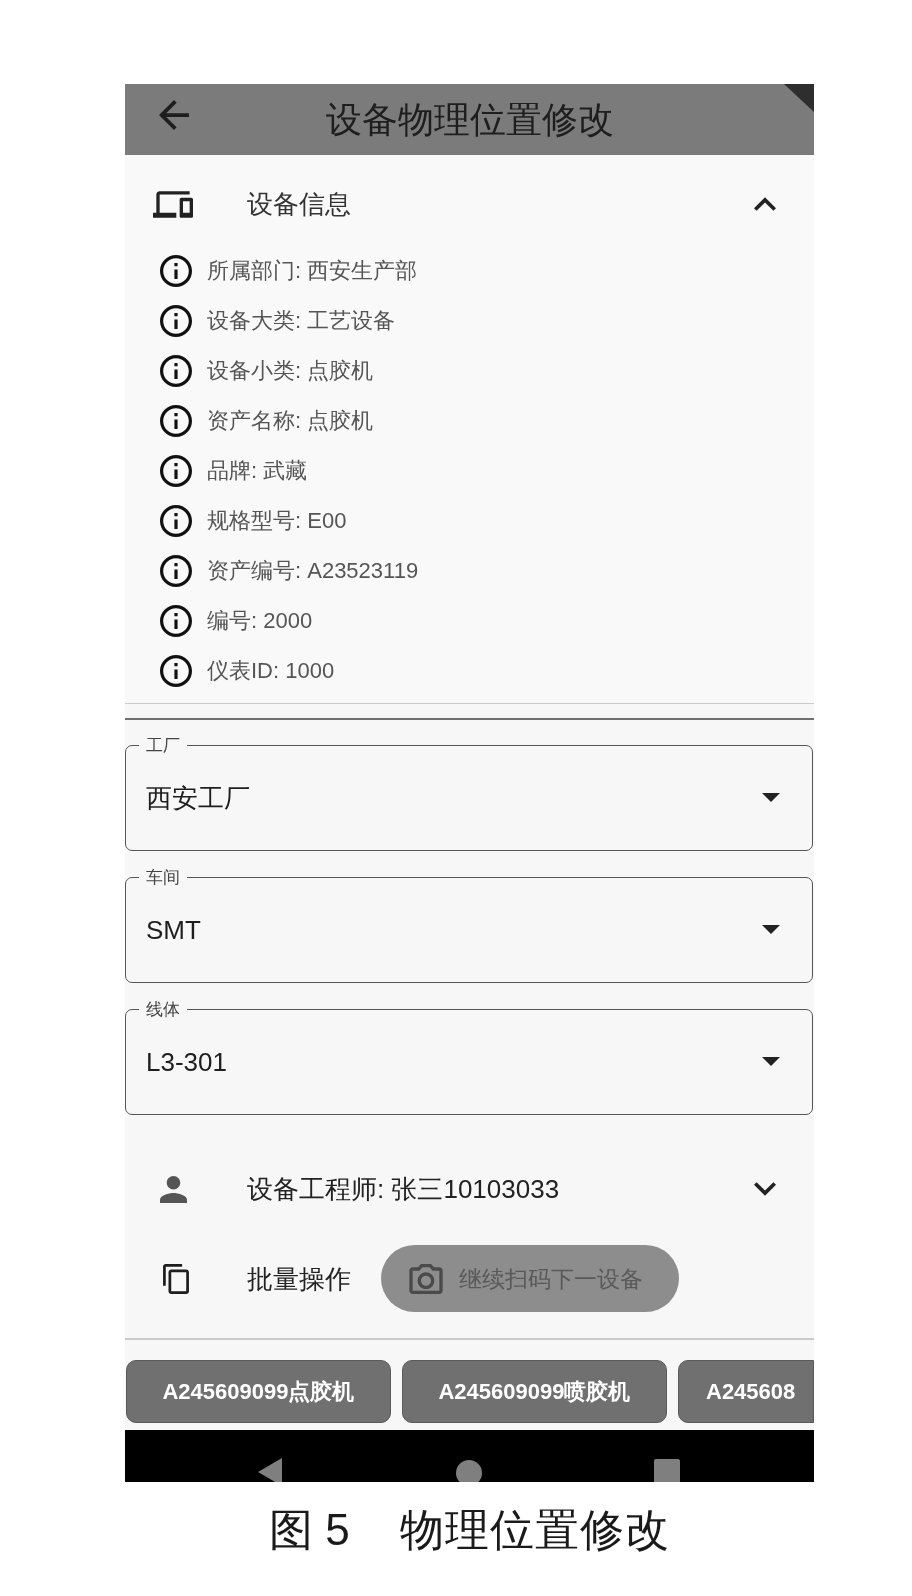 Image resolution: width=912 pixels, height=1596 pixels. I want to click on person-icon, so click(173, 1189).